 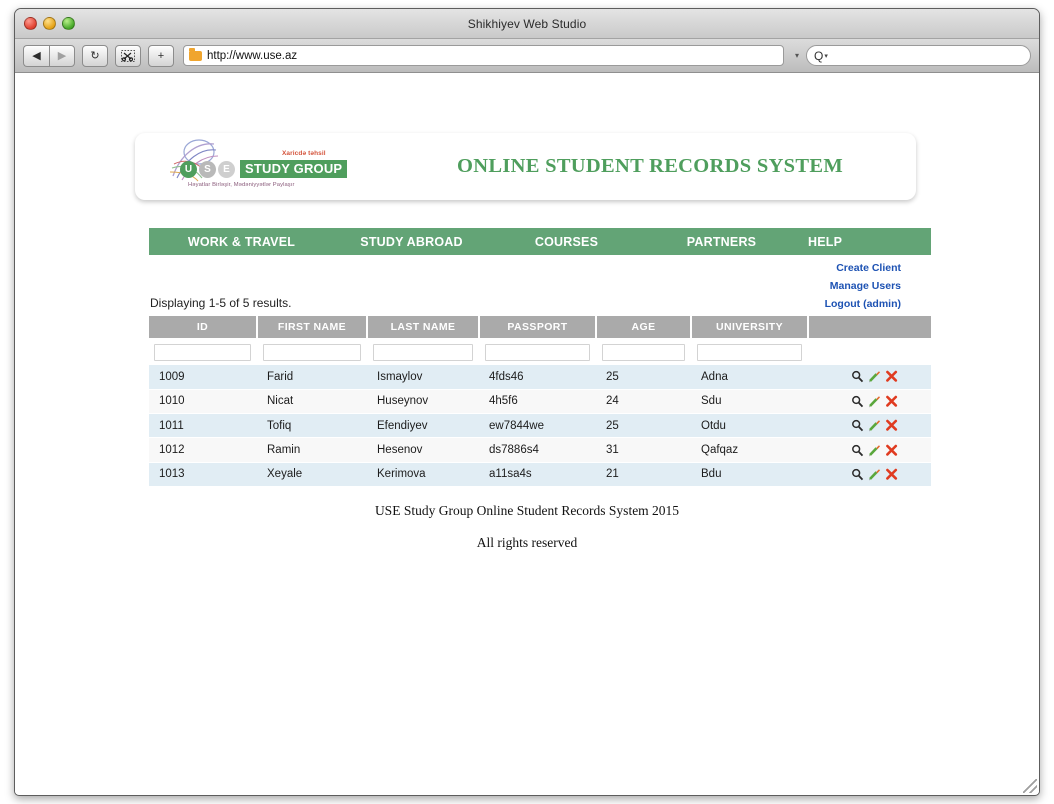 I want to click on cell-first-name: Farid, so click(x=312, y=377).